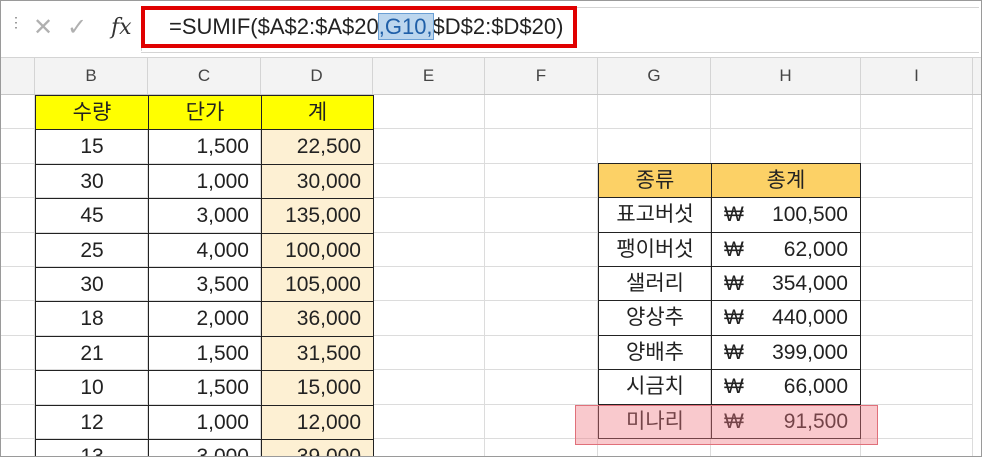  I want to click on left-table-header: 계, so click(317, 113).